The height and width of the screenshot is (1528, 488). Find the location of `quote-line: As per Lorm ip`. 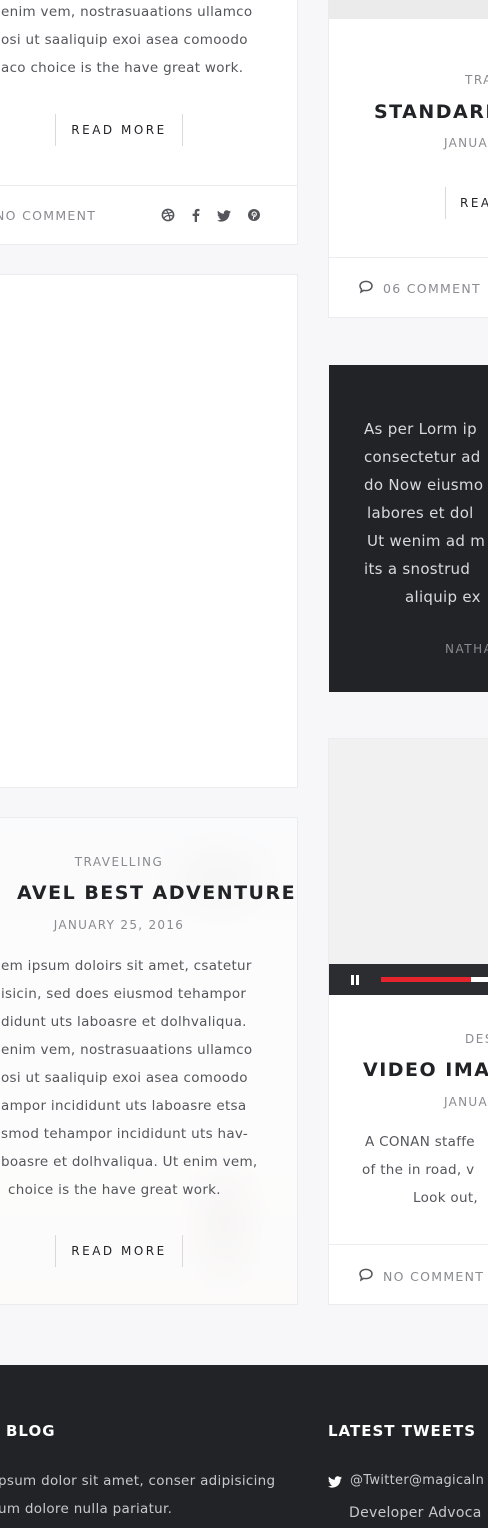

quote-line: As per Lorm ip is located at coordinates (420, 429).